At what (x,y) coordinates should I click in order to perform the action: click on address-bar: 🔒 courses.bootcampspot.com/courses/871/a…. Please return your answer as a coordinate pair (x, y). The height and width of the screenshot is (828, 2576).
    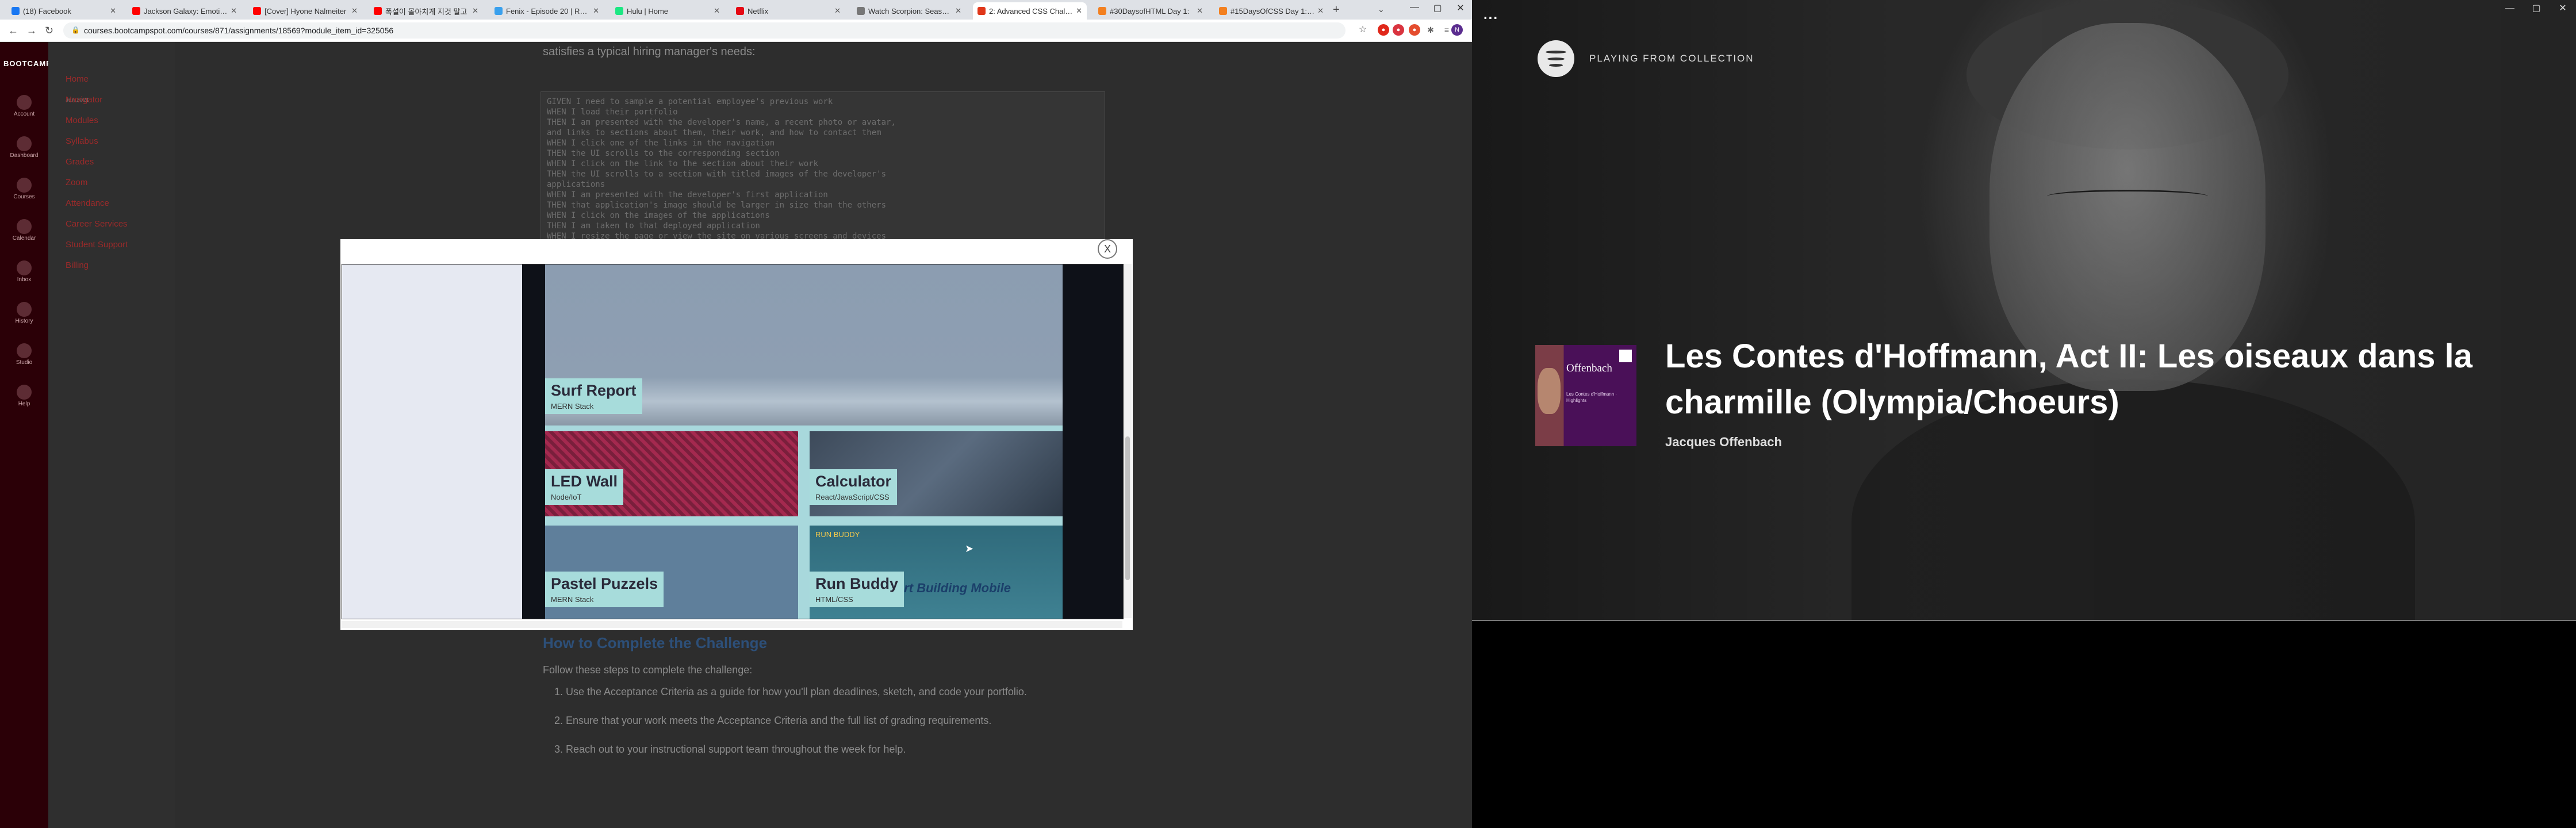
    Looking at the image, I should click on (704, 30).